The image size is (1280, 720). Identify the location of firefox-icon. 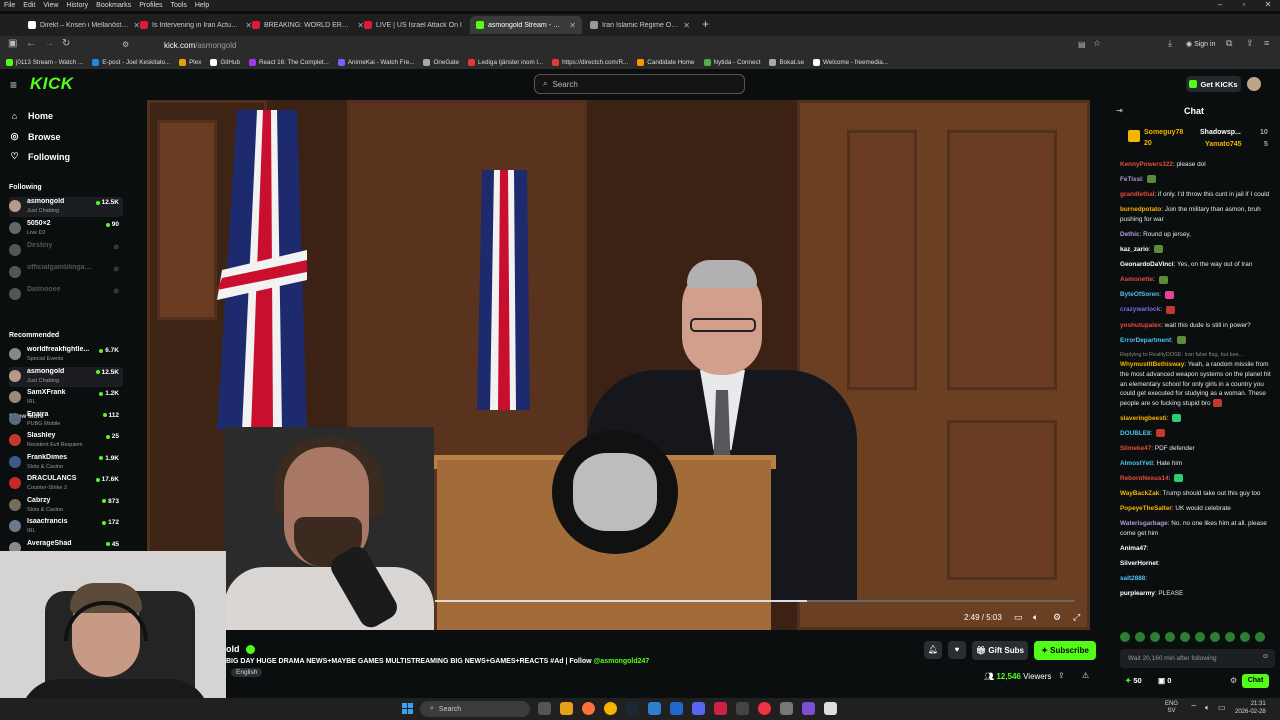
(588, 708).